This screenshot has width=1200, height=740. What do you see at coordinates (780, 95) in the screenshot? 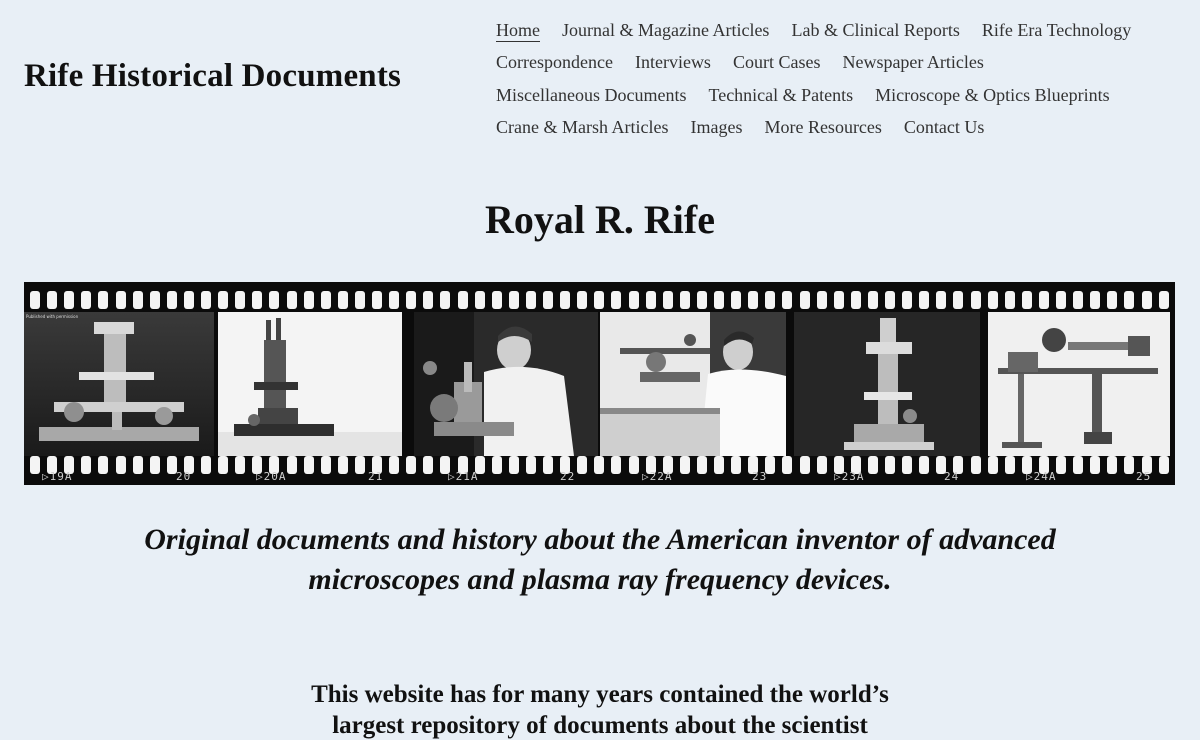
I see `nav-item-technical-patents: Technical & Patents` at bounding box center [780, 95].